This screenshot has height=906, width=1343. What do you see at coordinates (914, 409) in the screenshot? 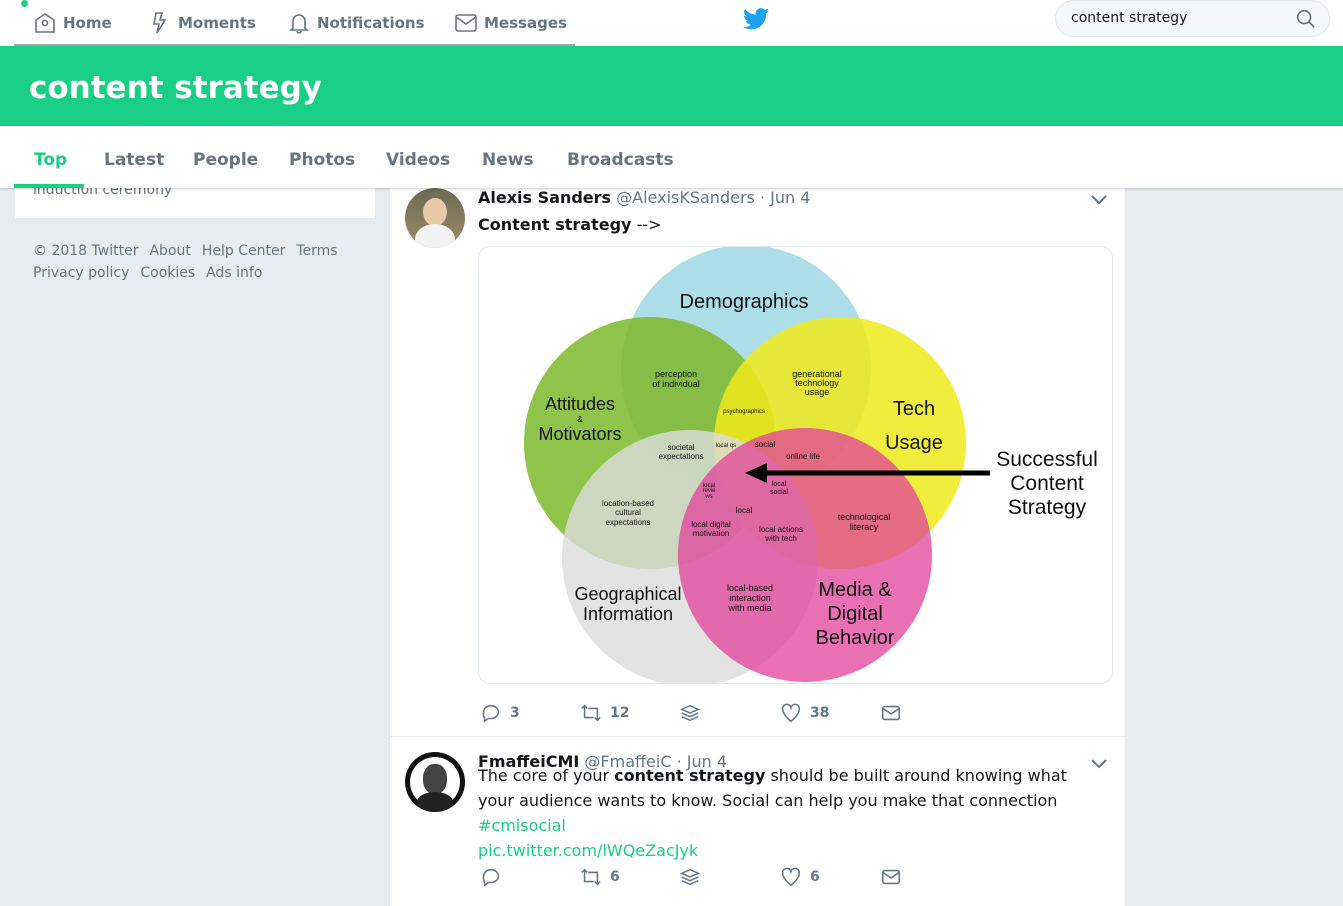
I see `label-tech: Tech` at bounding box center [914, 409].